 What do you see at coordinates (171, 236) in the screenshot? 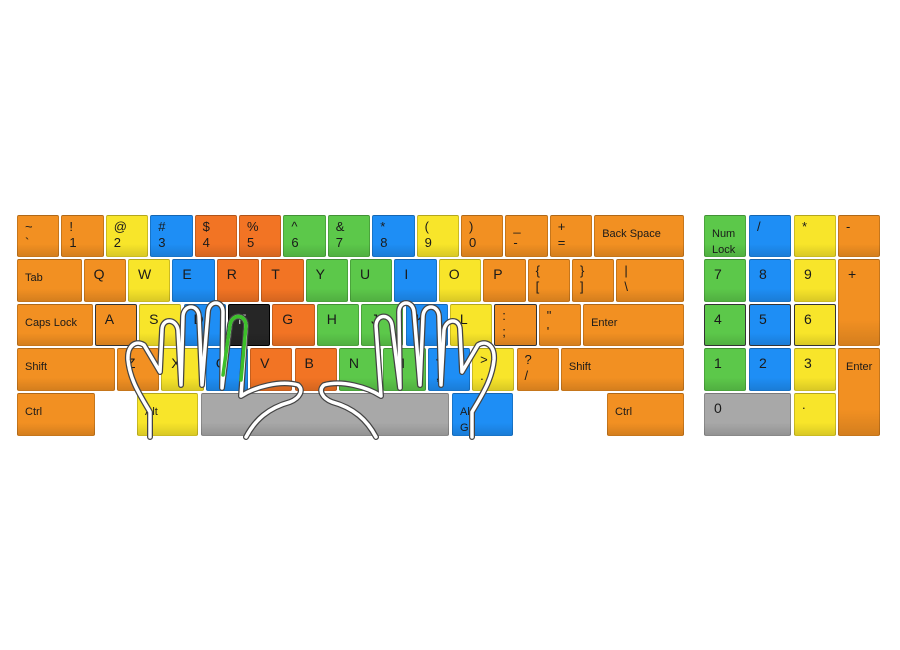
I see `key-3: # 3` at bounding box center [171, 236].